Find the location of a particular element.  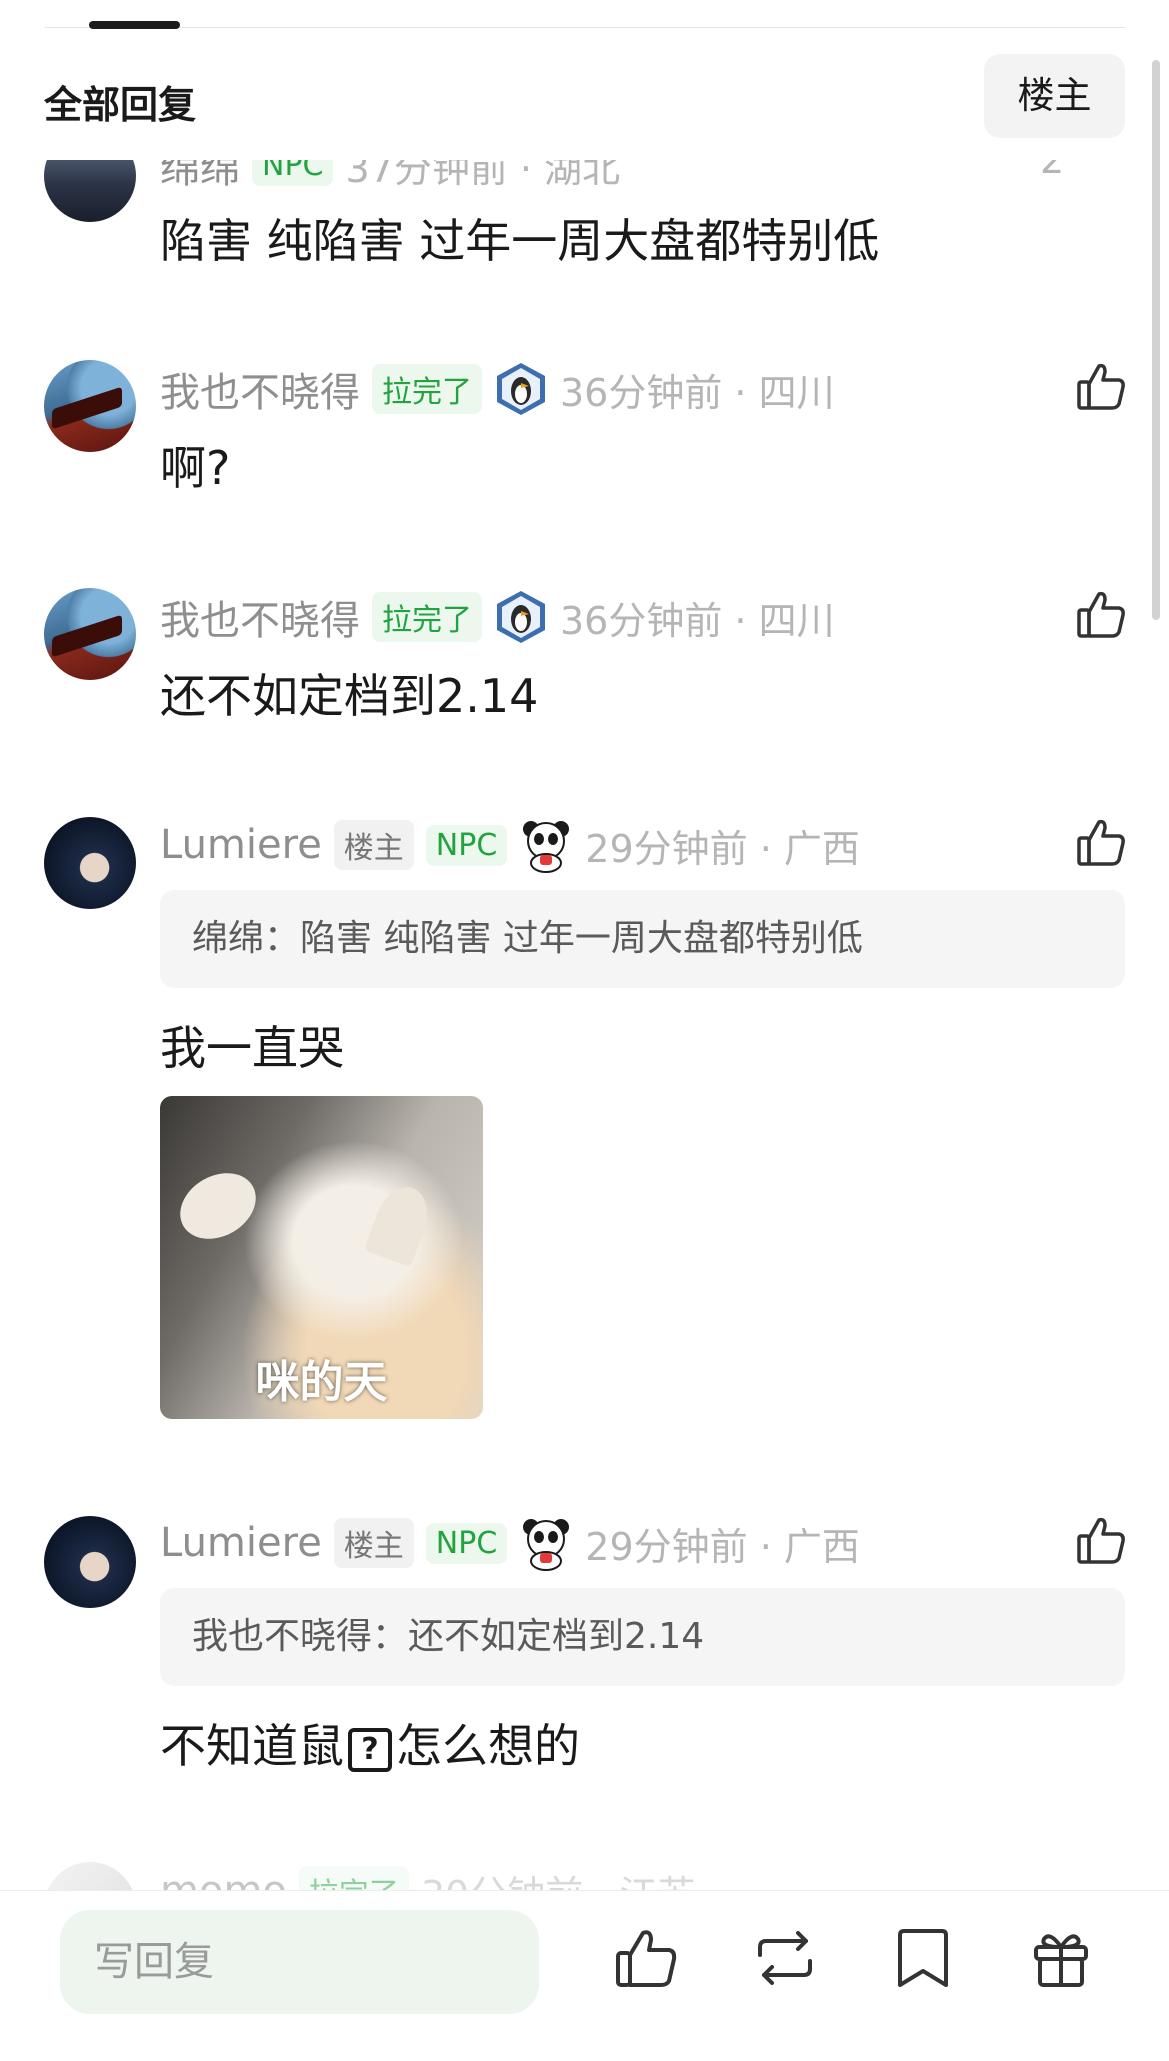

sticker-caption: 咪的天 is located at coordinates (321, 1382).